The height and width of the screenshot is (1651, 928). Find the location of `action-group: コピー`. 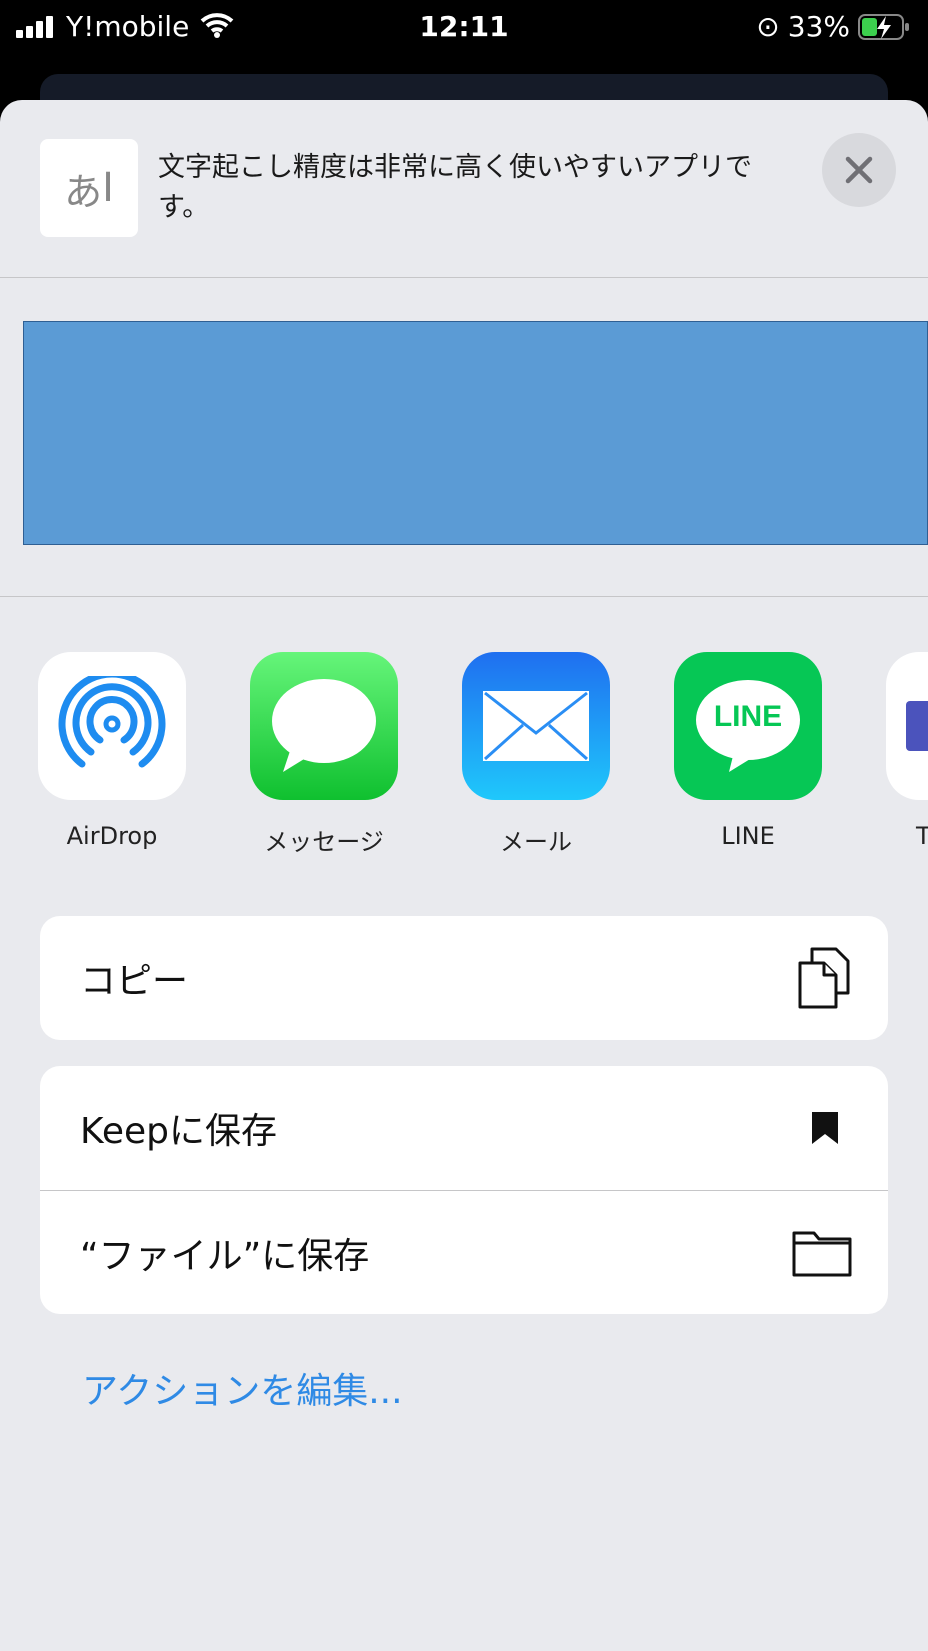

action-group: コピー is located at coordinates (464, 978).